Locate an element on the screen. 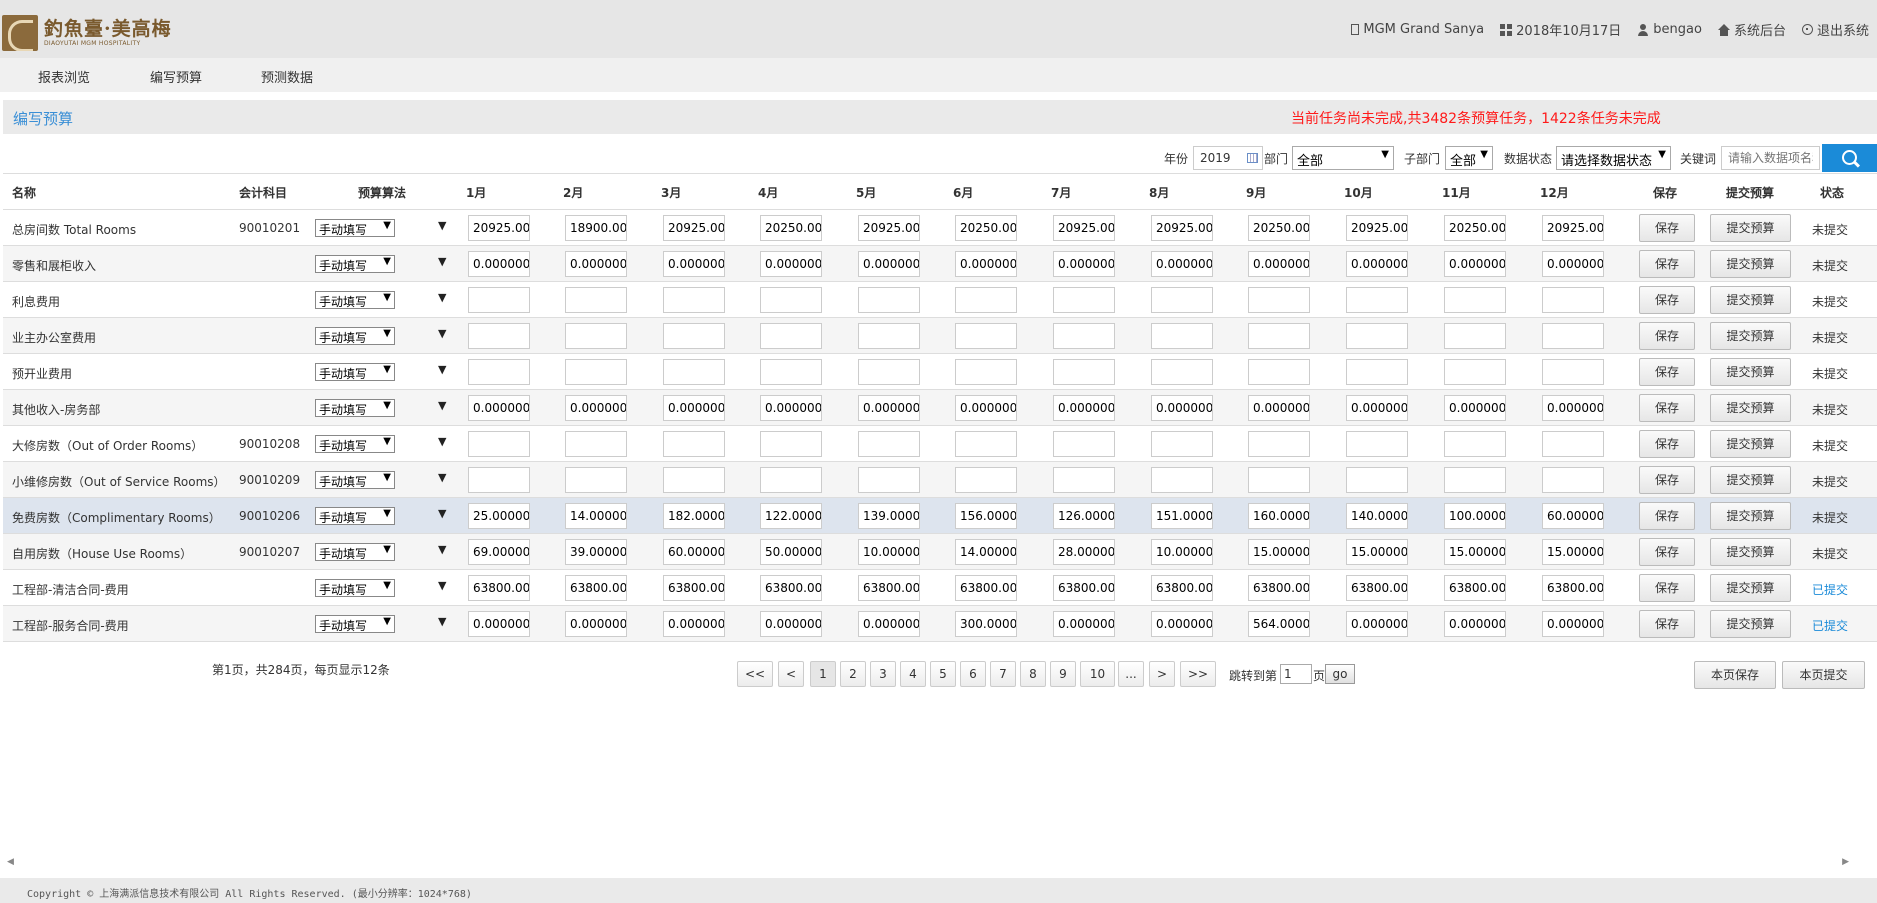  pager-button: 6 is located at coordinates (973, 674).